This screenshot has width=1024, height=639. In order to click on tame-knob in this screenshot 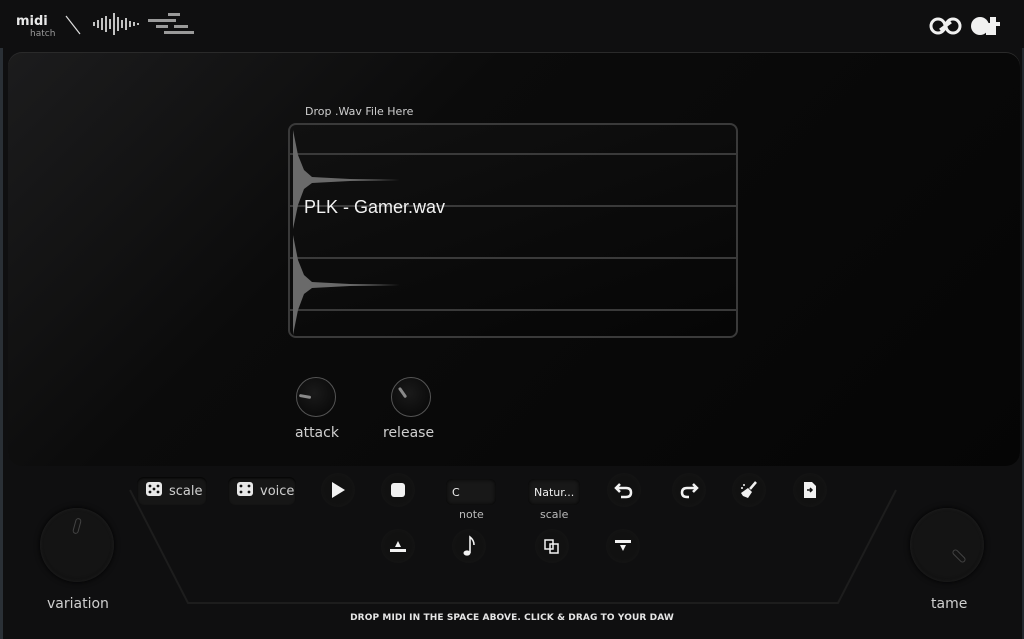, I will do `click(947, 545)`.